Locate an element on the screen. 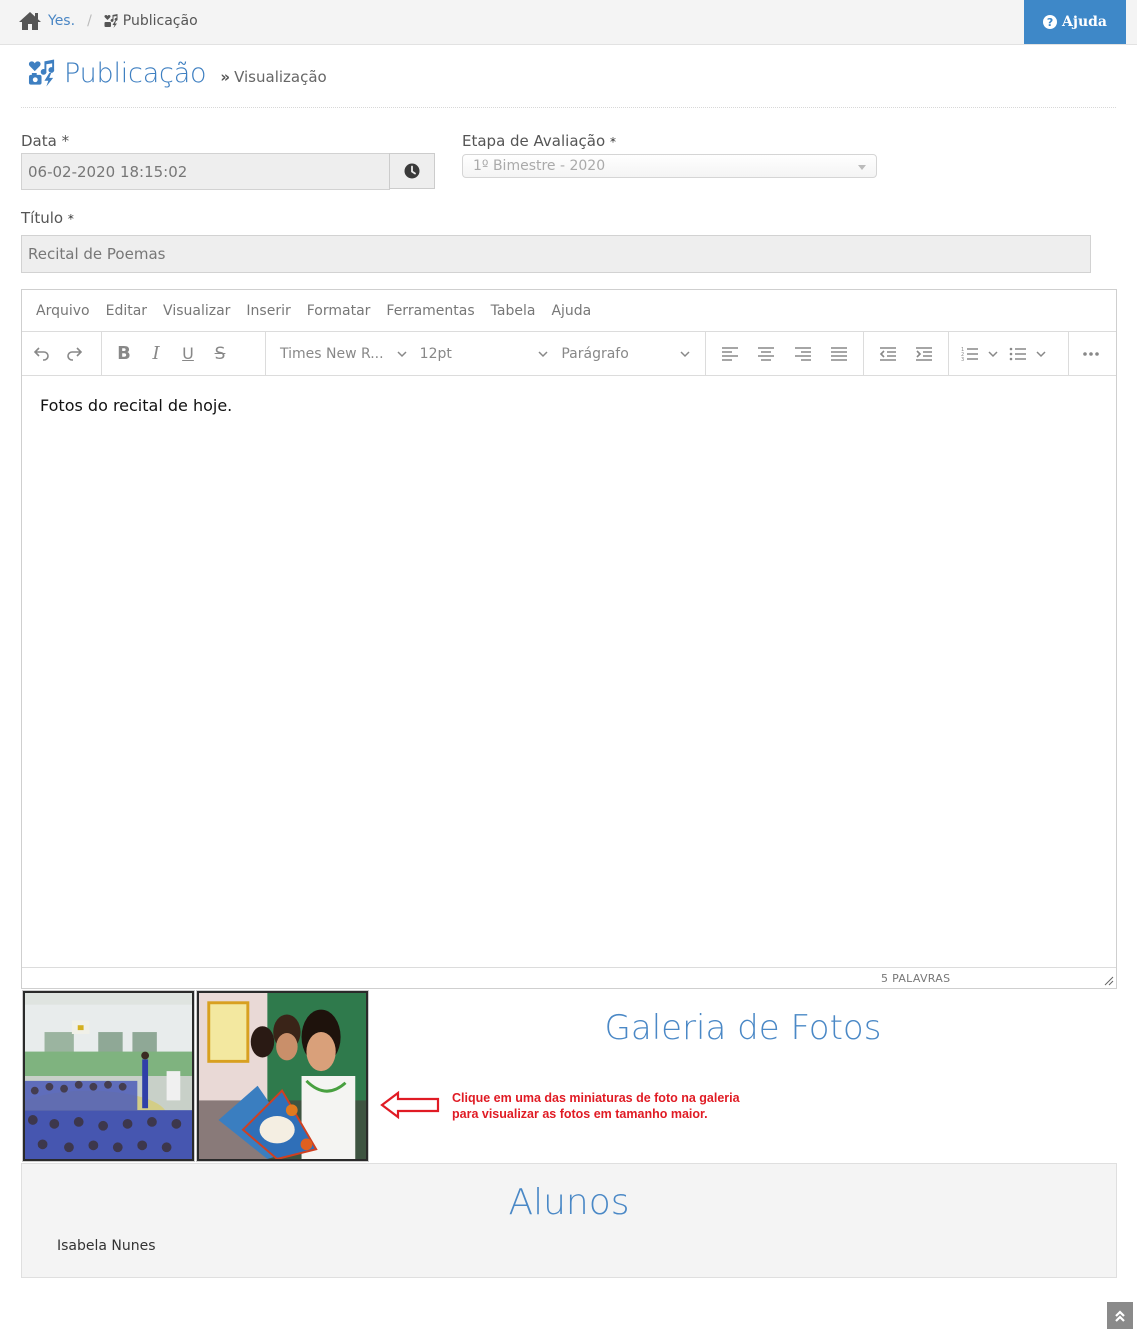  clock-icon is located at coordinates (412, 171).